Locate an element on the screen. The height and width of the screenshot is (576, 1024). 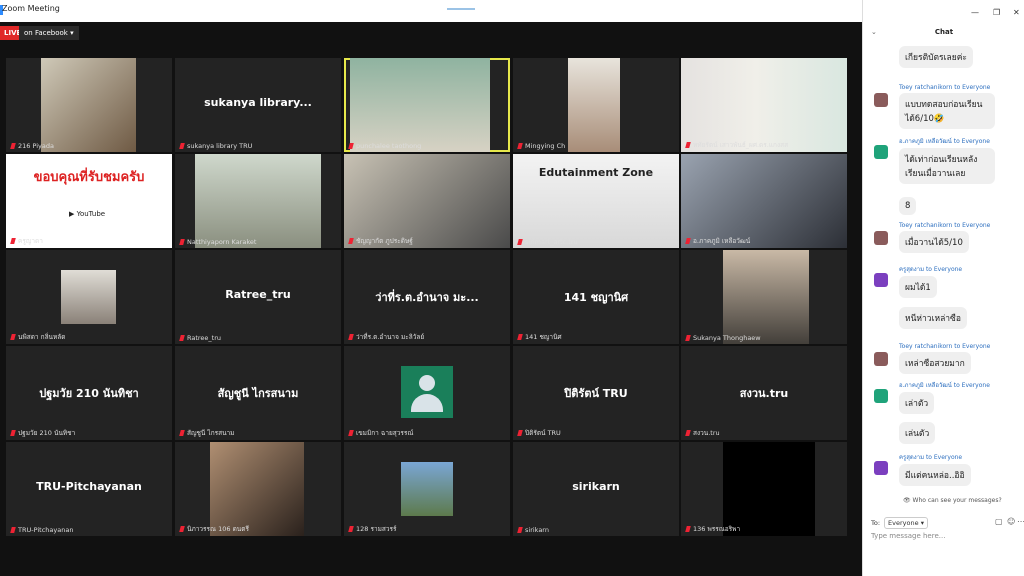
chat-bubble: 8 is located at coordinates (908, 206).